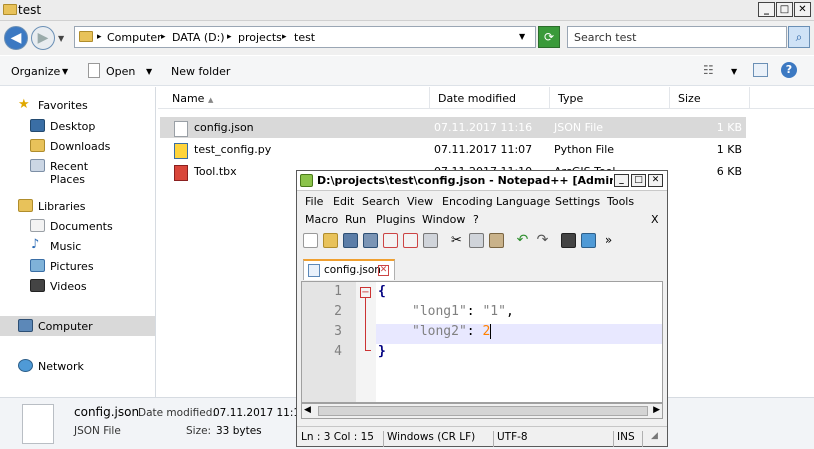  I want to click on np-close-button: ✕, so click(655, 180).